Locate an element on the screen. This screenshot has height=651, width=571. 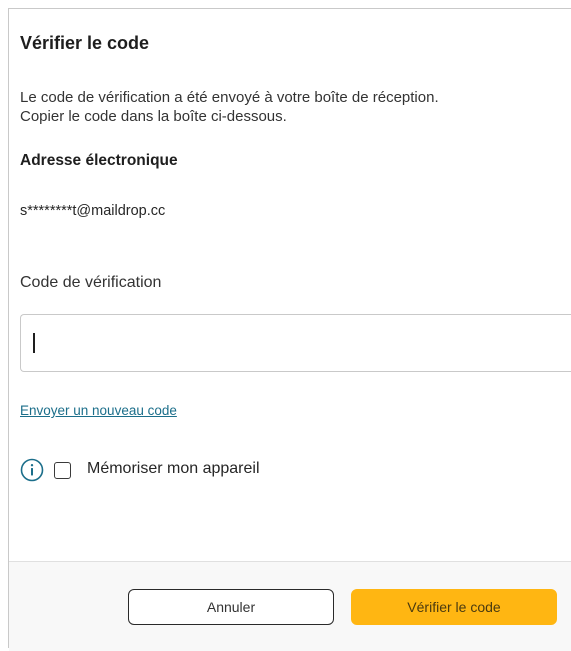
email-label: Adresse électronique is located at coordinates (99, 160).